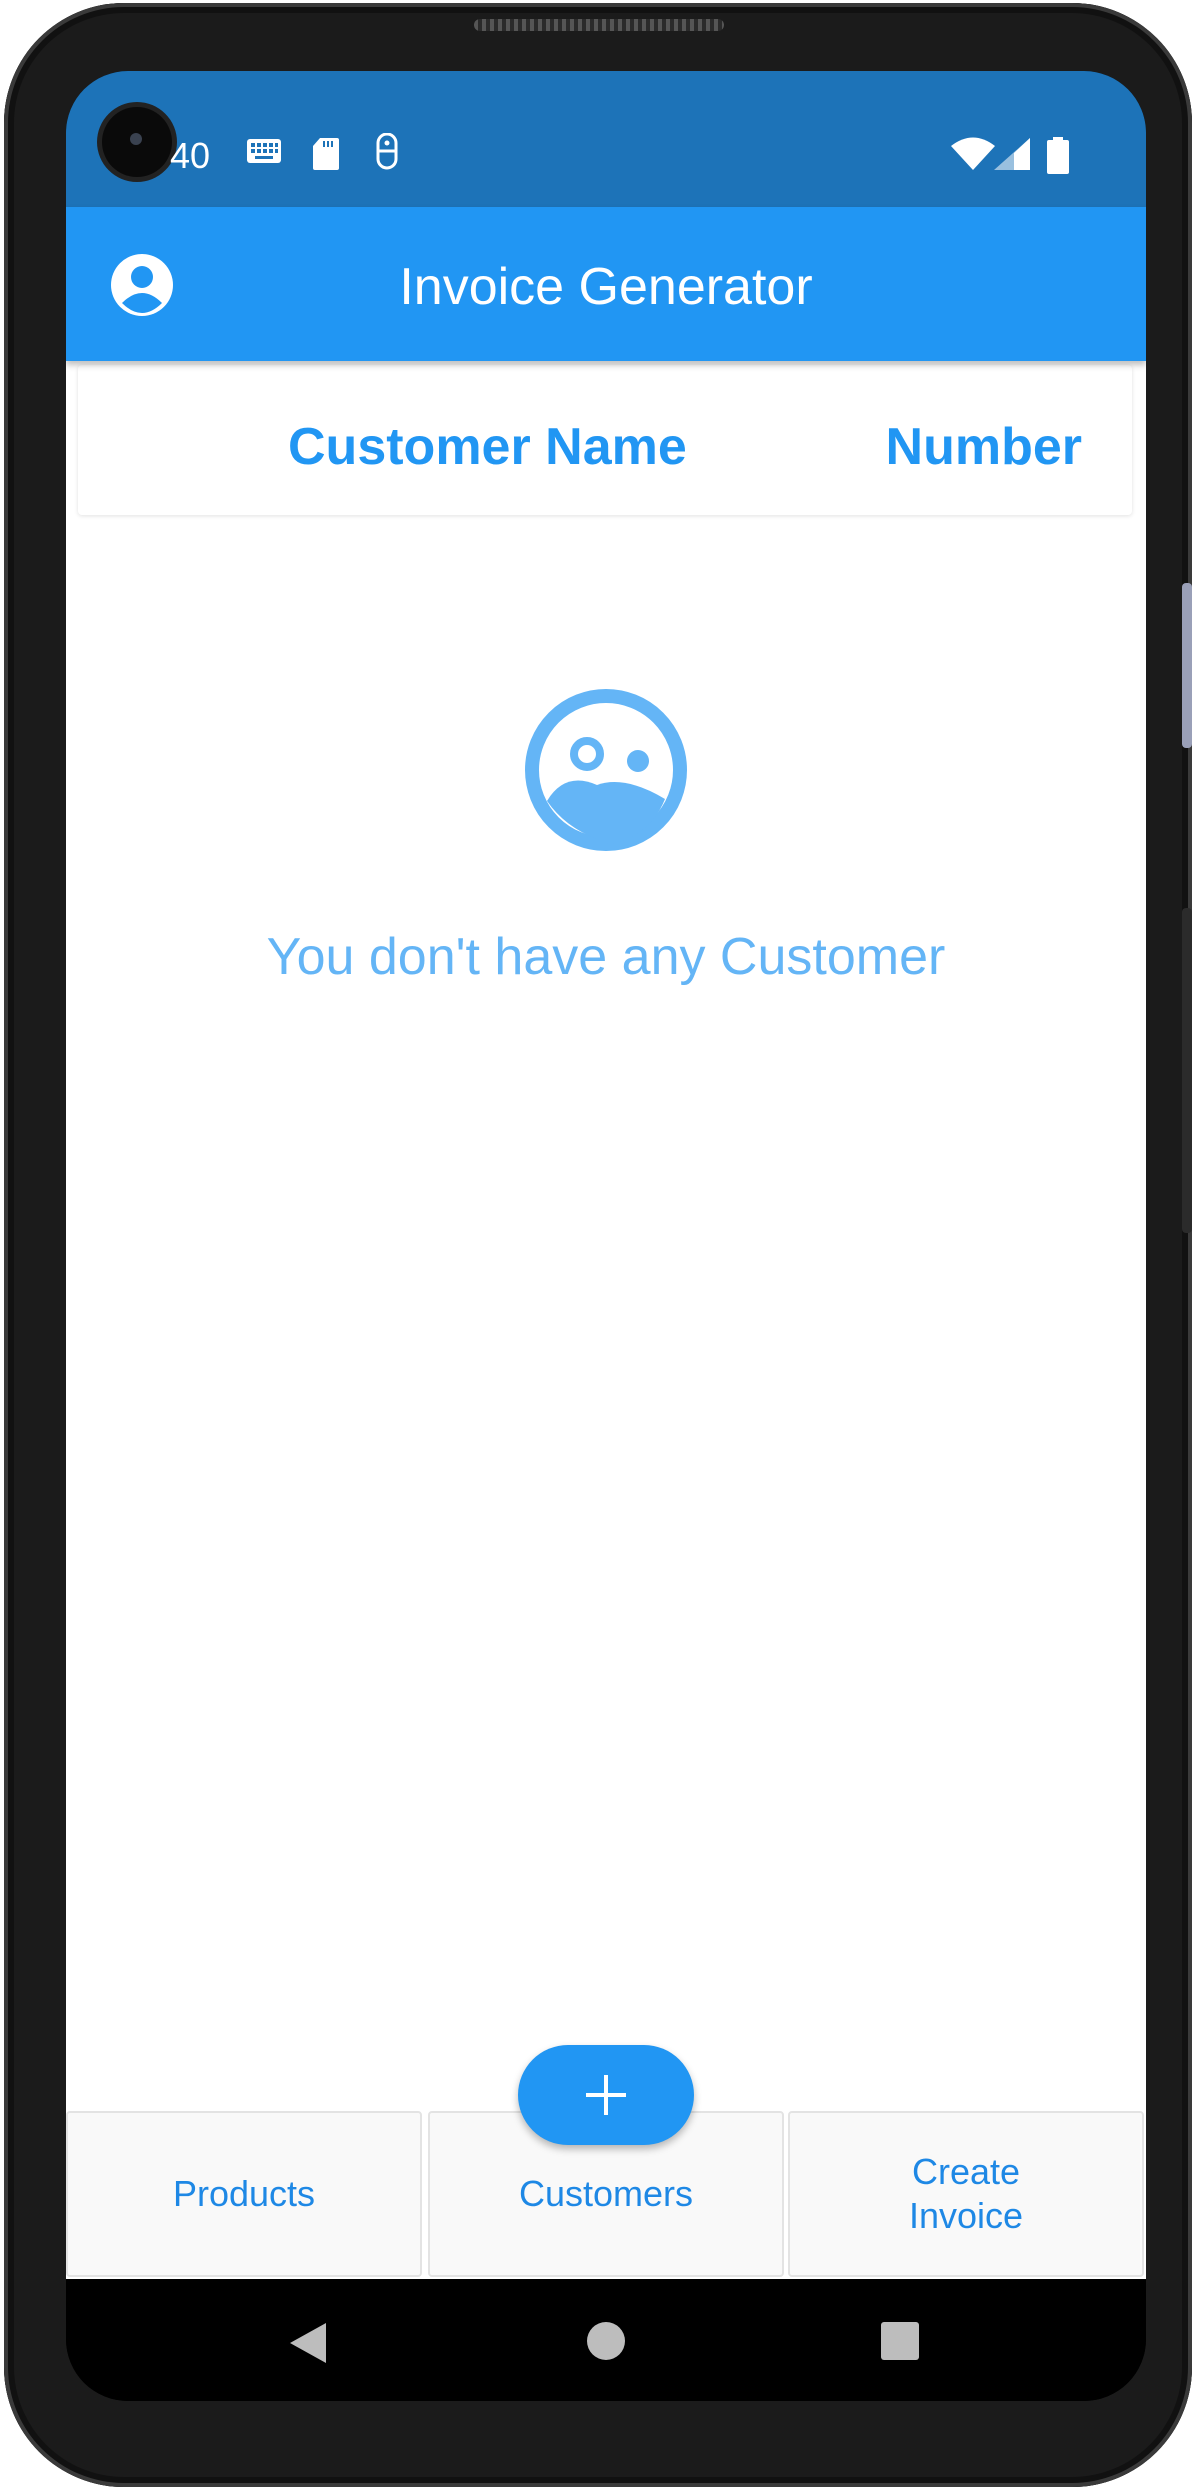 The width and height of the screenshot is (1204, 2491). What do you see at coordinates (308, 2343) in the screenshot?
I see `back-icon` at bounding box center [308, 2343].